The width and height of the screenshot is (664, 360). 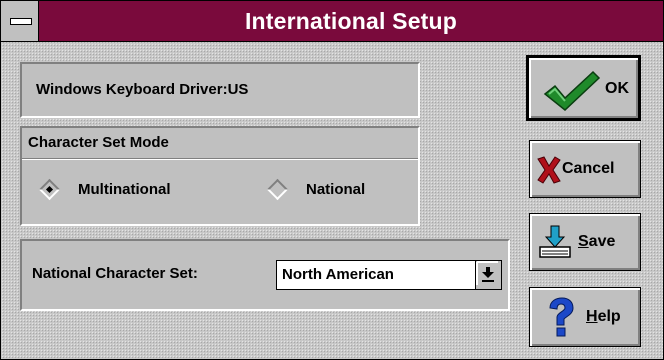 What do you see at coordinates (561, 317) in the screenshot?
I see `question-mark-icon` at bounding box center [561, 317].